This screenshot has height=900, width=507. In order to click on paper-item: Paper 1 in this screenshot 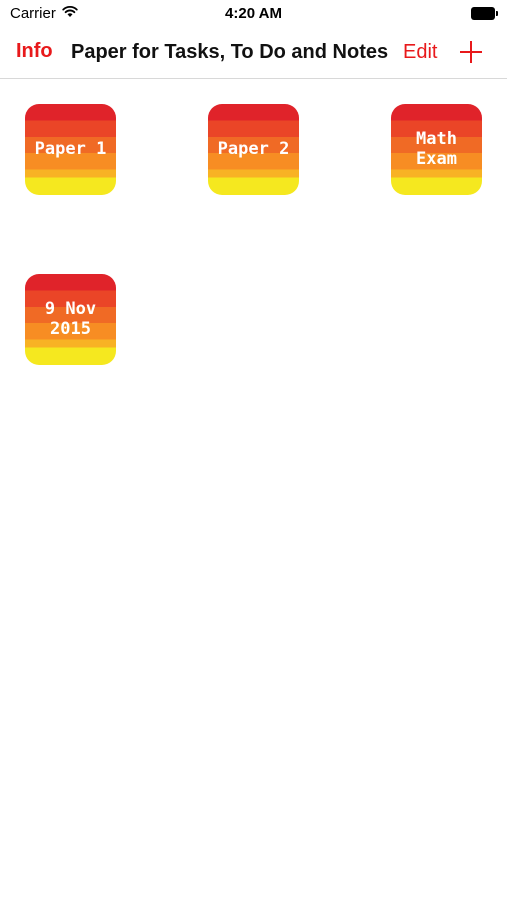, I will do `click(70, 149)`.